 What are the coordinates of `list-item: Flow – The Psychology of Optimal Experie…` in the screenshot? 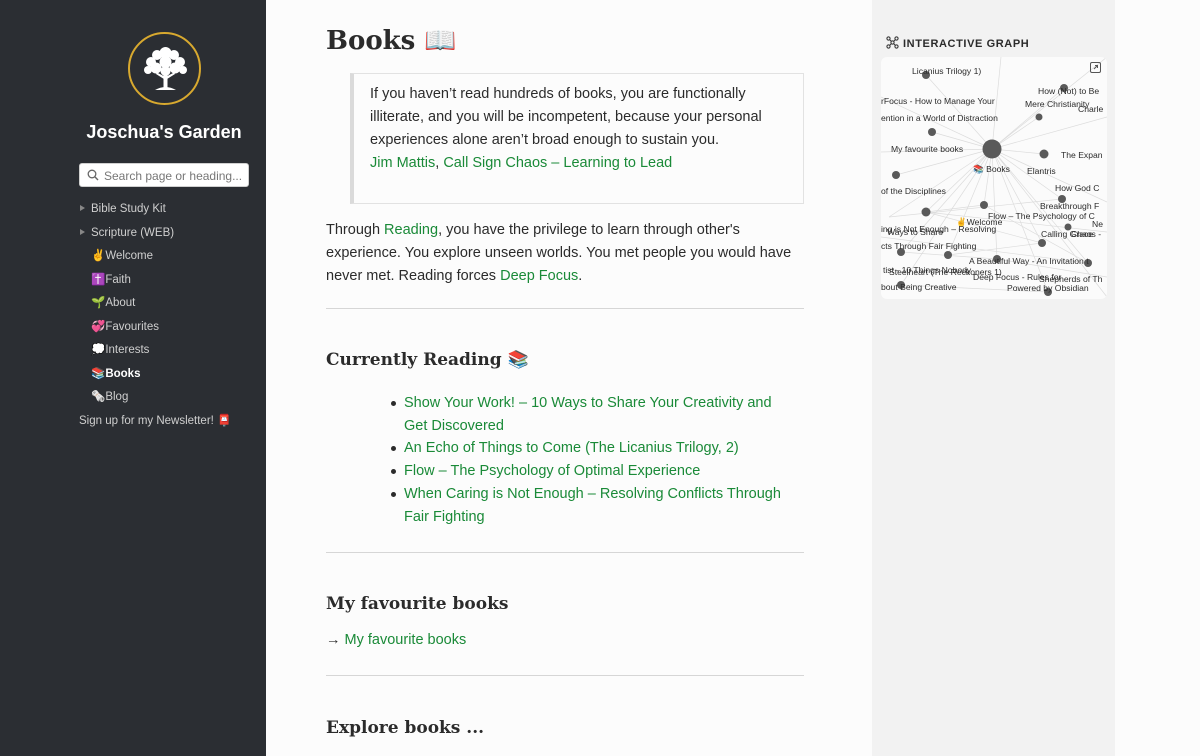 It's located at (587, 471).